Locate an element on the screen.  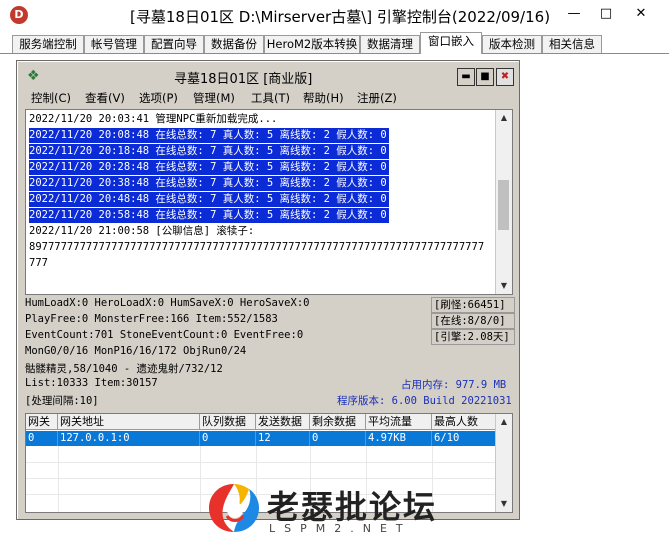
menu-help: 帮助(H) is located at coordinates (323, 98).